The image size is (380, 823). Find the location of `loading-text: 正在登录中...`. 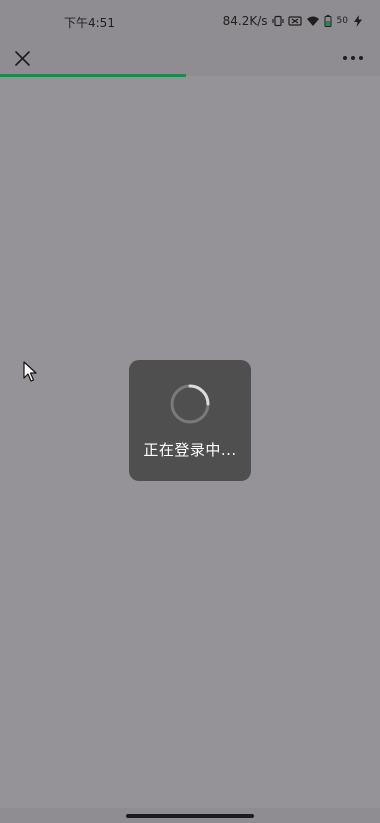

loading-text: 正在登录中... is located at coordinates (190, 450).